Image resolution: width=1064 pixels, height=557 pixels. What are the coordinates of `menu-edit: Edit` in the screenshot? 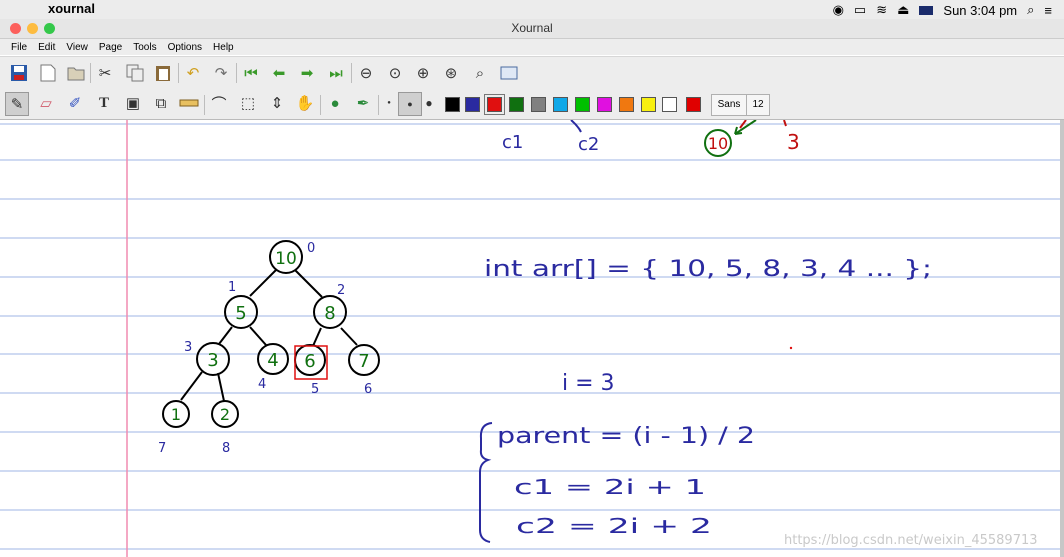 It's located at (46, 47).